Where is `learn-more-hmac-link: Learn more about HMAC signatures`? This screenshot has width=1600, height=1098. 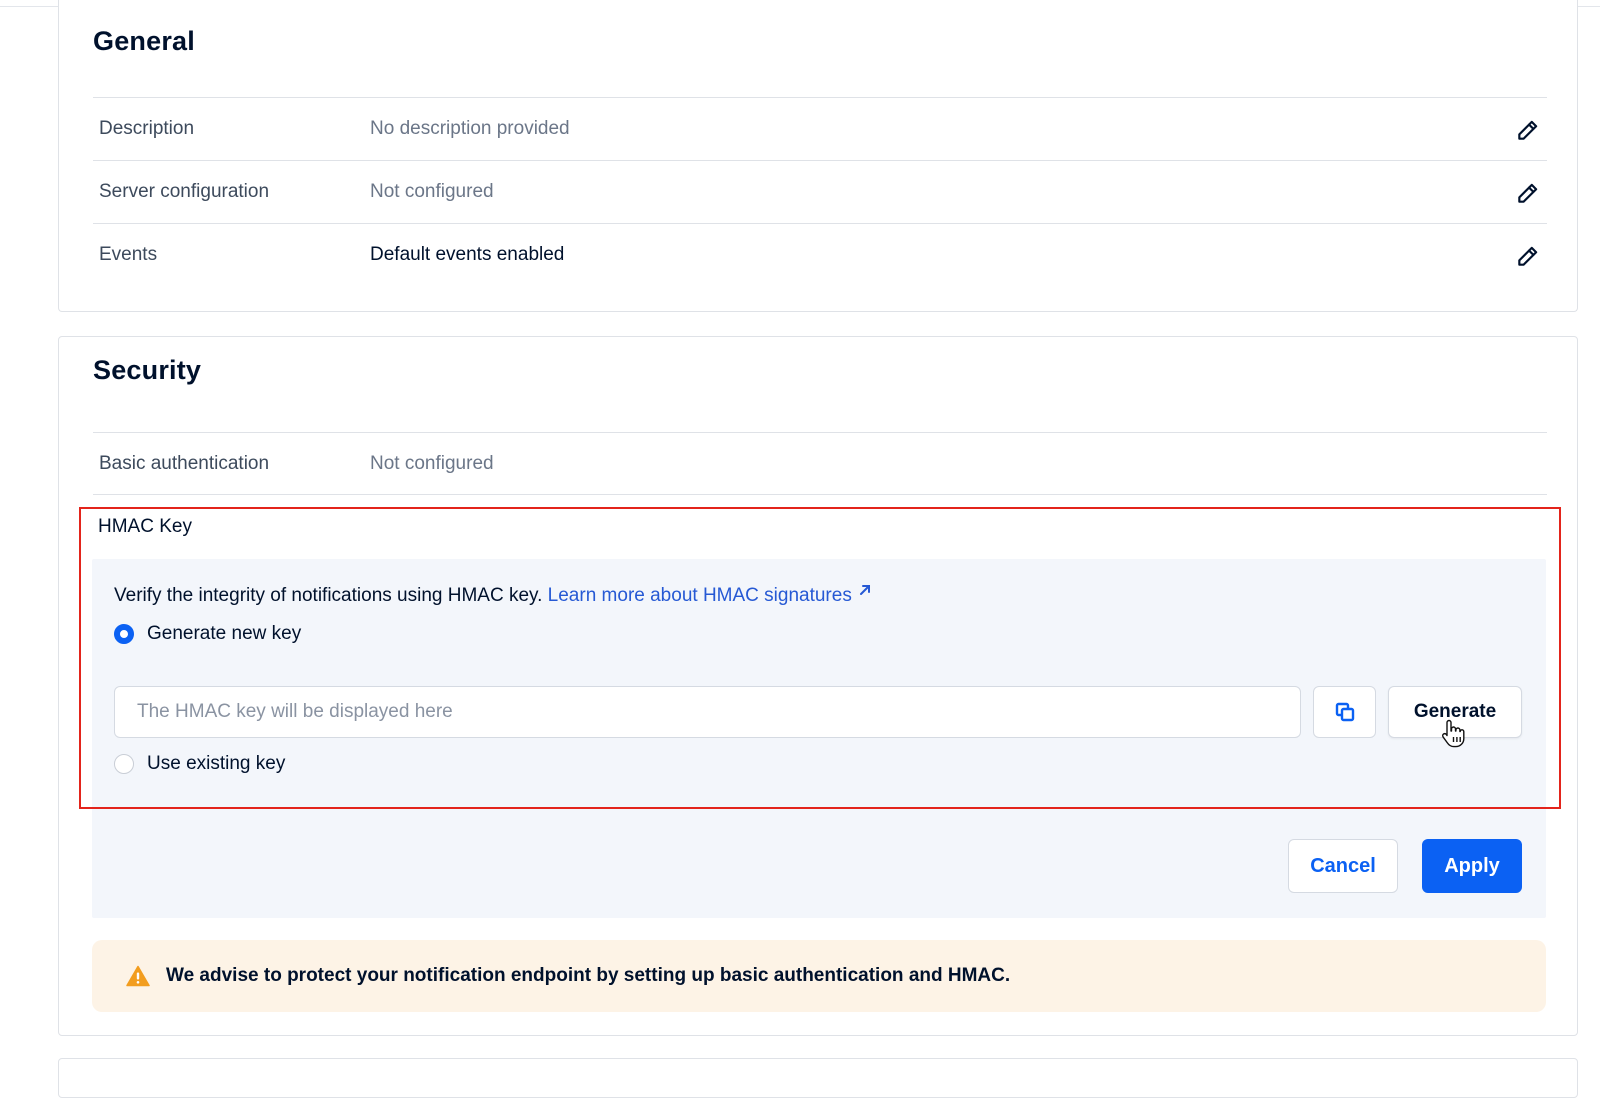
learn-more-hmac-link: Learn more about HMAC signatures is located at coordinates (710, 595).